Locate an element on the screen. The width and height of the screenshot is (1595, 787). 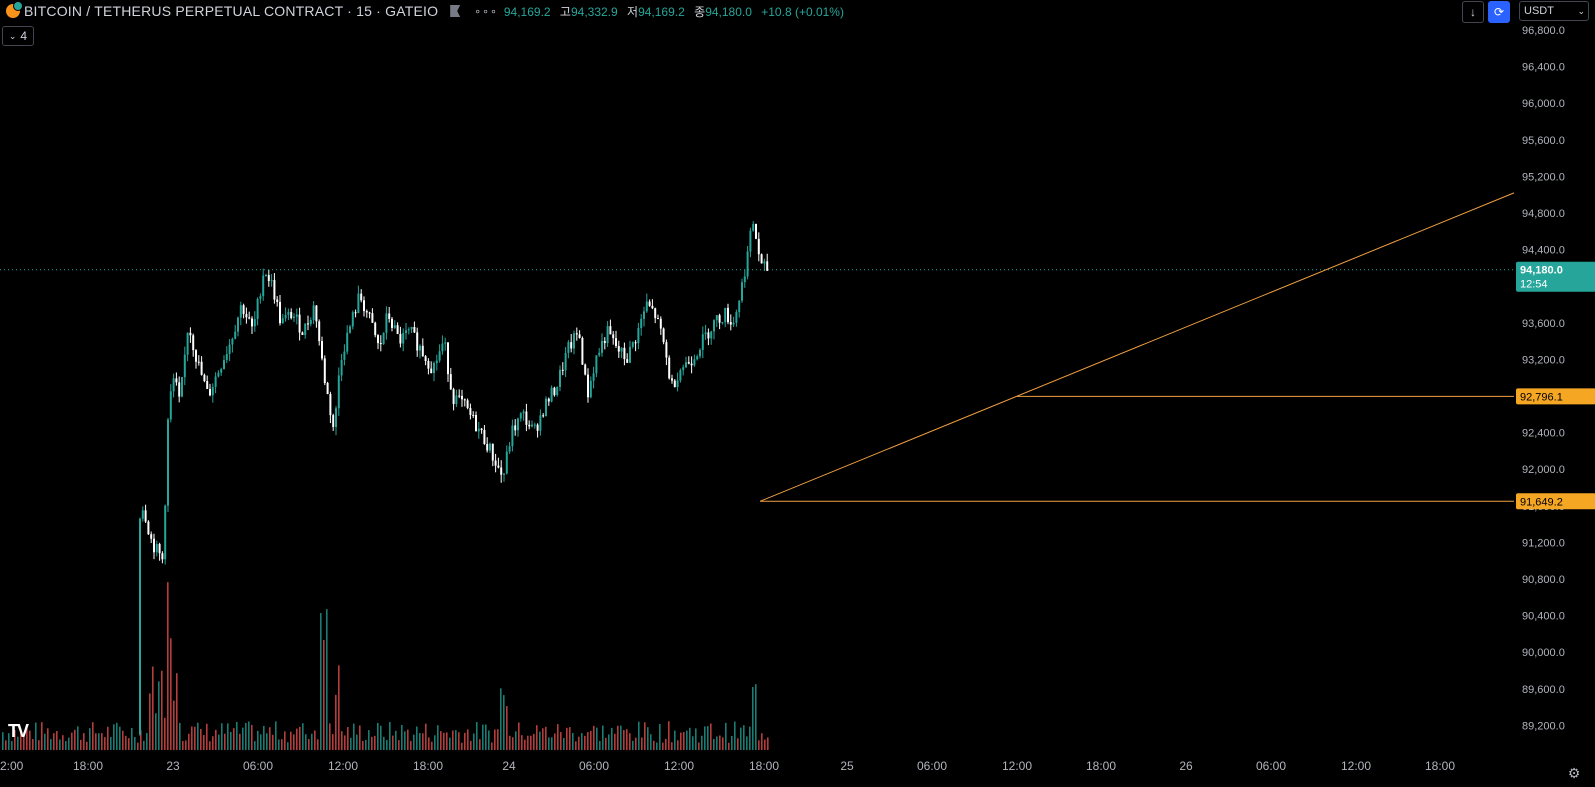
currency-select: USDT ⌄ is located at coordinates (1554, 11).